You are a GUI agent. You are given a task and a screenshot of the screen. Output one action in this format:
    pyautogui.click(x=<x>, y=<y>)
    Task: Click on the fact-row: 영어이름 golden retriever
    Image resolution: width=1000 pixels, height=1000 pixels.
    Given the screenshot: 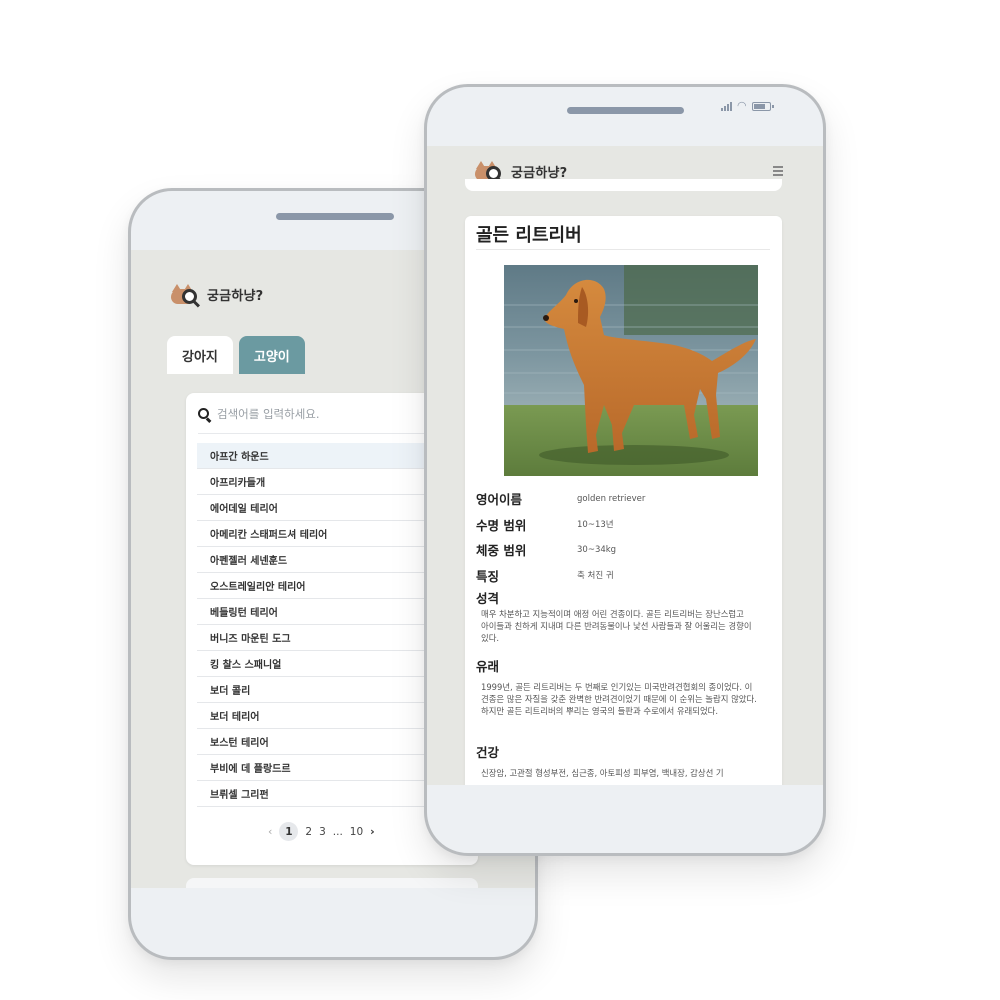 What is the action you would take?
    pyautogui.click(x=626, y=499)
    